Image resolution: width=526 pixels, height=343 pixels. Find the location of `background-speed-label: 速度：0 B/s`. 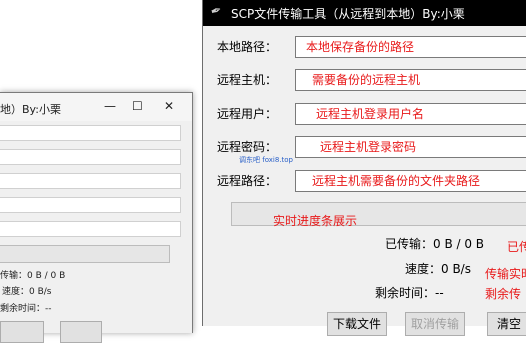

background-speed-label: 速度：0 B/s is located at coordinates (27, 292).